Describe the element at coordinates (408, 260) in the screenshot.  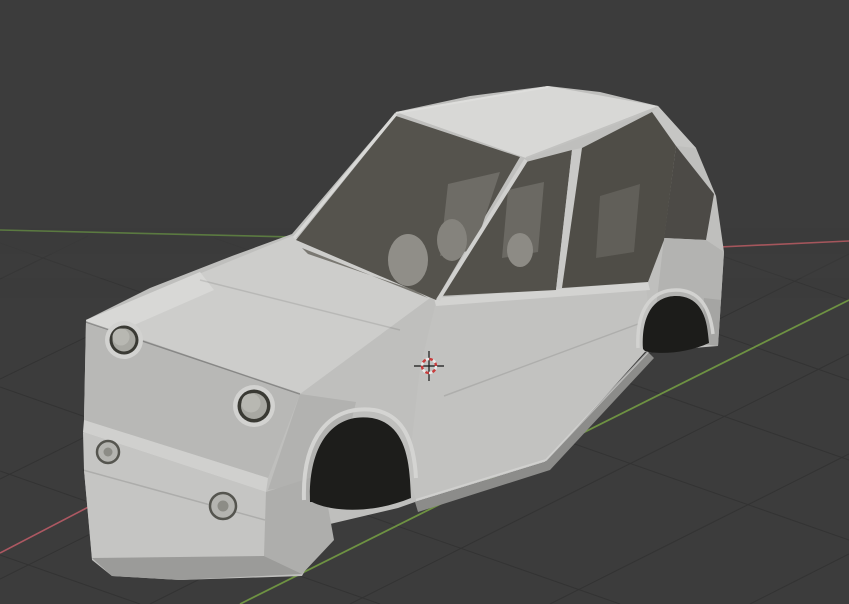
I see `seat-left` at that location.